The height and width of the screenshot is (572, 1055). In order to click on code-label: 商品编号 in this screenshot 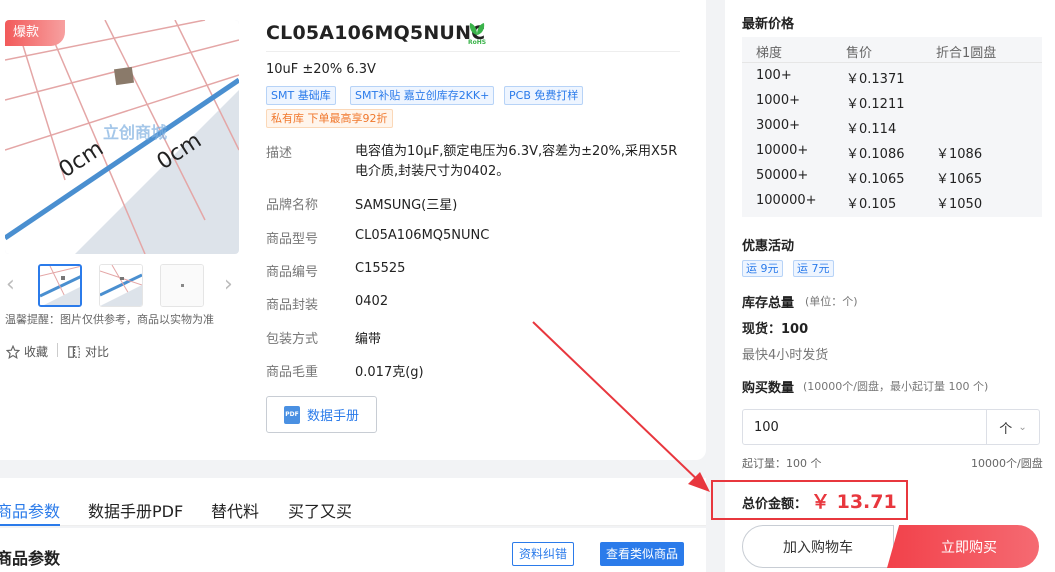, I will do `click(292, 272)`.